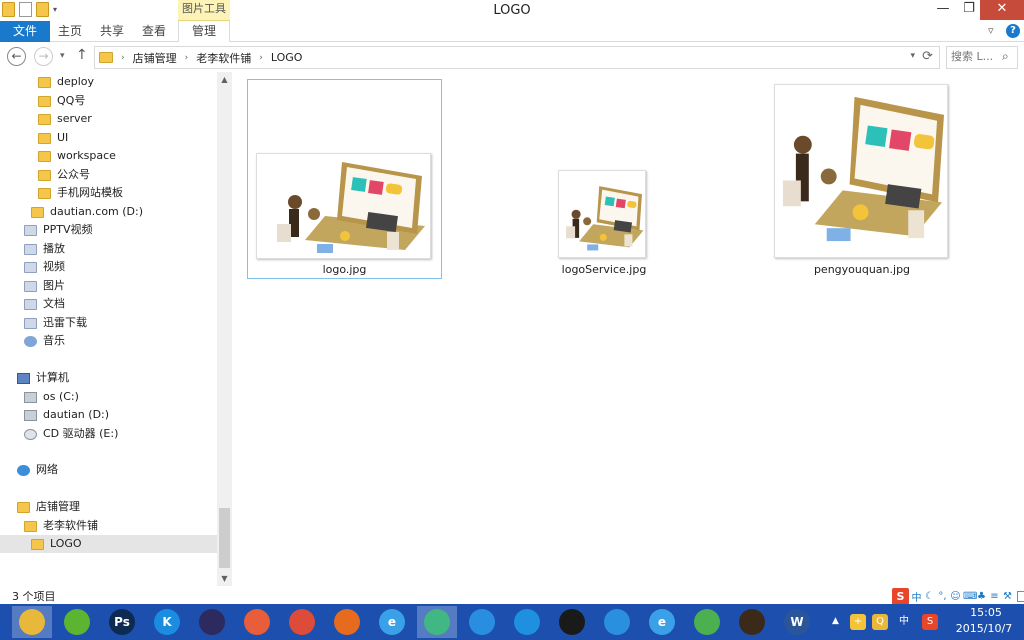  I want to click on taskbar-photoshop: Ps, so click(122, 622).